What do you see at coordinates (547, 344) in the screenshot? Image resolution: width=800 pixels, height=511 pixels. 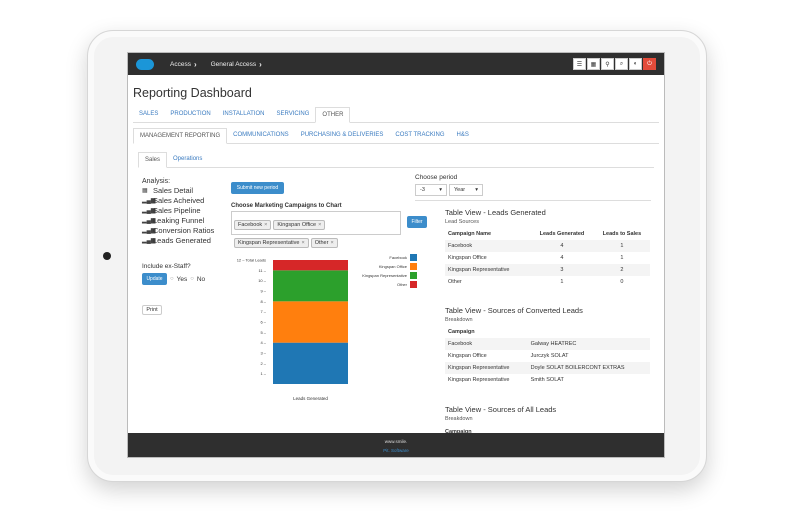 I see `table-row: Facebook Galway HEATREC` at bounding box center [547, 344].